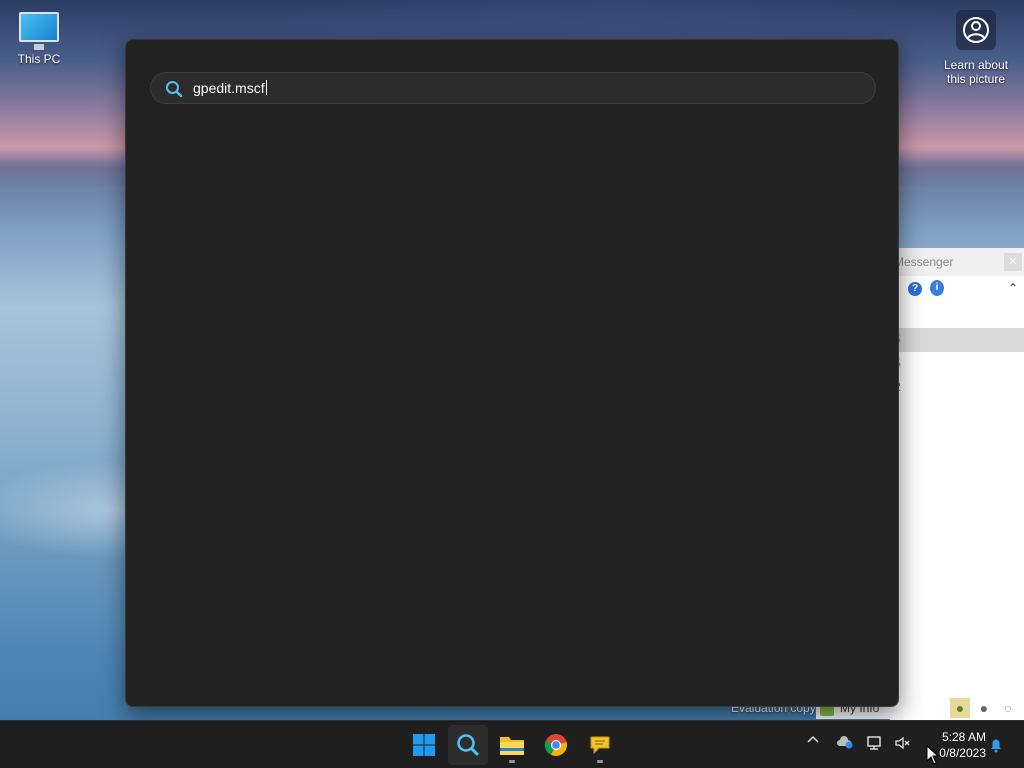  I want to click on help-icon: ?, so click(915, 289).